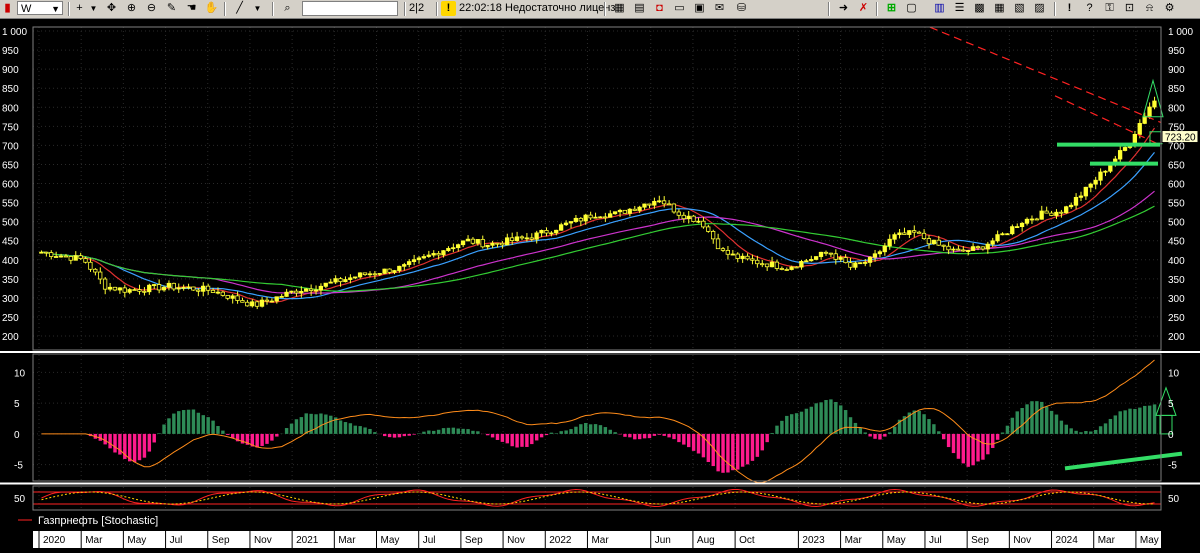 This screenshot has height=553, width=1200. I want to click on news-icon: ▧, so click(1019, 8).